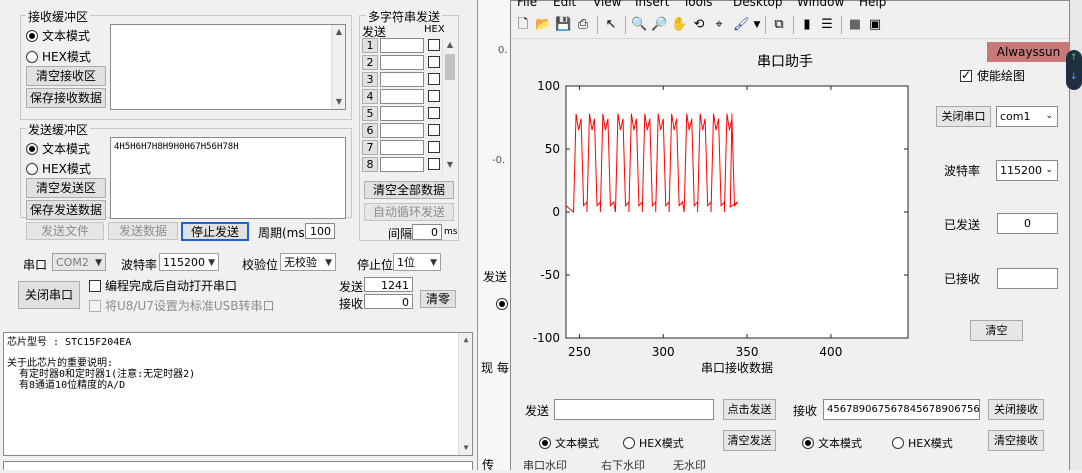  What do you see at coordinates (66, 188) in the screenshot?
I see `clear-send-button: 清空发送区` at bounding box center [66, 188].